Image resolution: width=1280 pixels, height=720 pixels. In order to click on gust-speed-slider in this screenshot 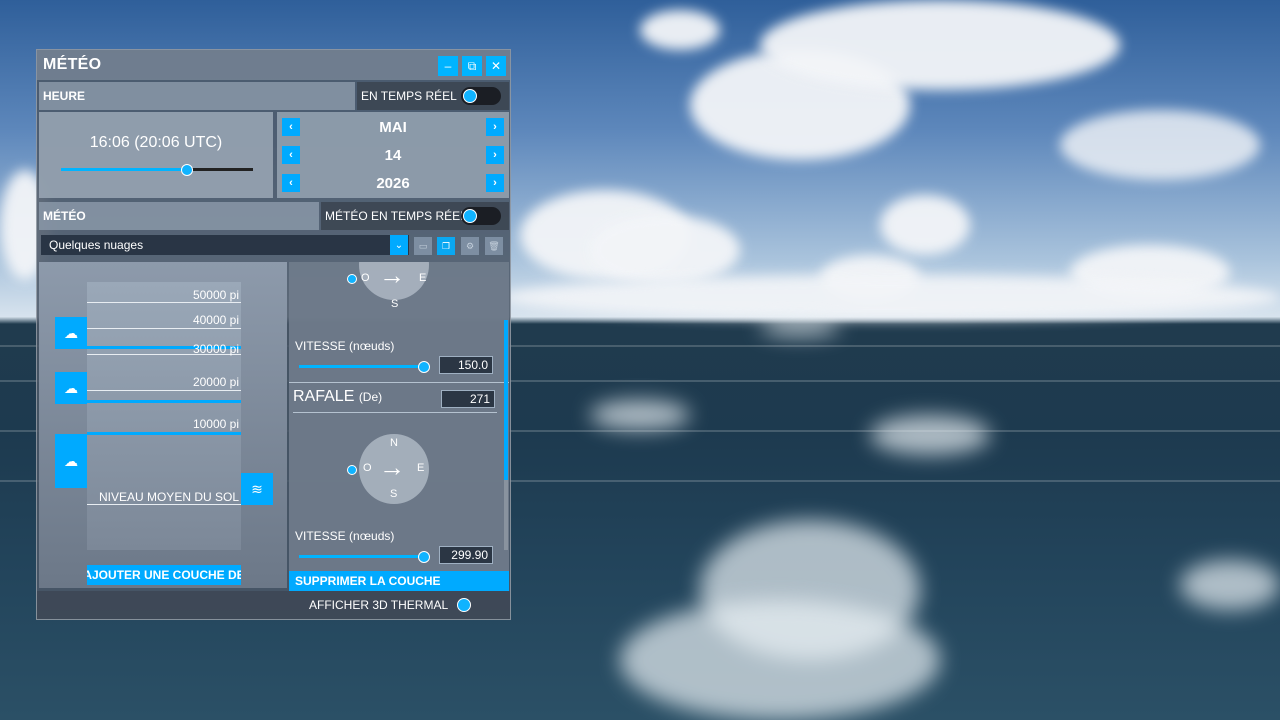, I will do `click(364, 557)`.